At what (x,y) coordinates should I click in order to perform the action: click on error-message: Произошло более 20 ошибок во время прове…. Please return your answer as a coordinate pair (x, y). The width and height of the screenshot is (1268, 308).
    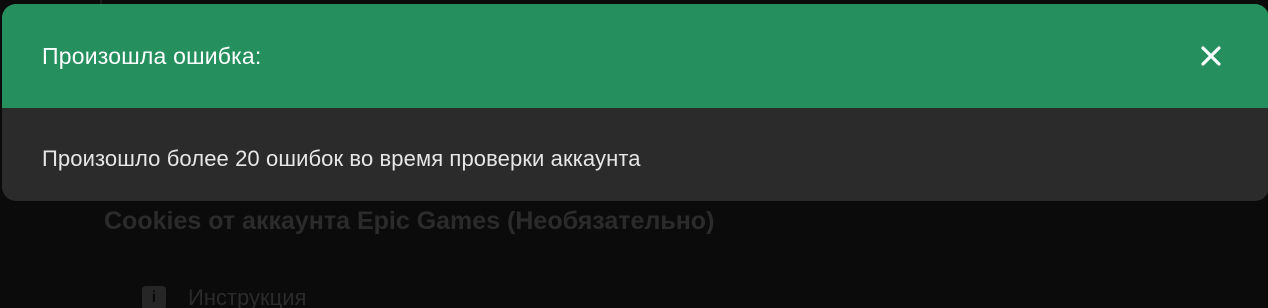
    Looking at the image, I should click on (341, 158).